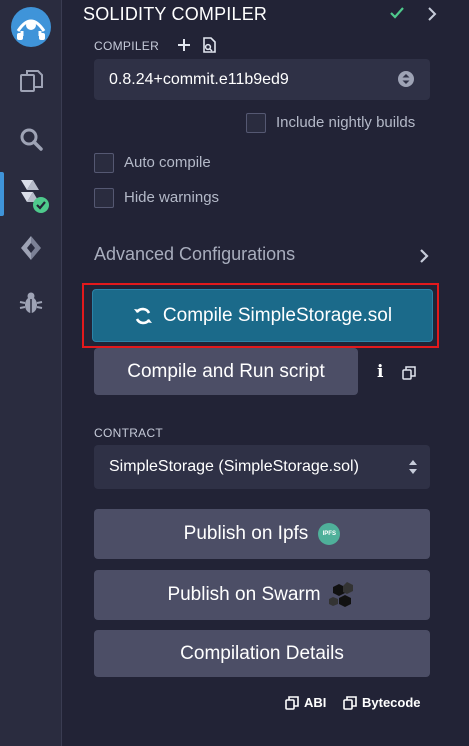 The height and width of the screenshot is (746, 469). I want to click on nightly-builds-label: Include nightly builds, so click(346, 122).